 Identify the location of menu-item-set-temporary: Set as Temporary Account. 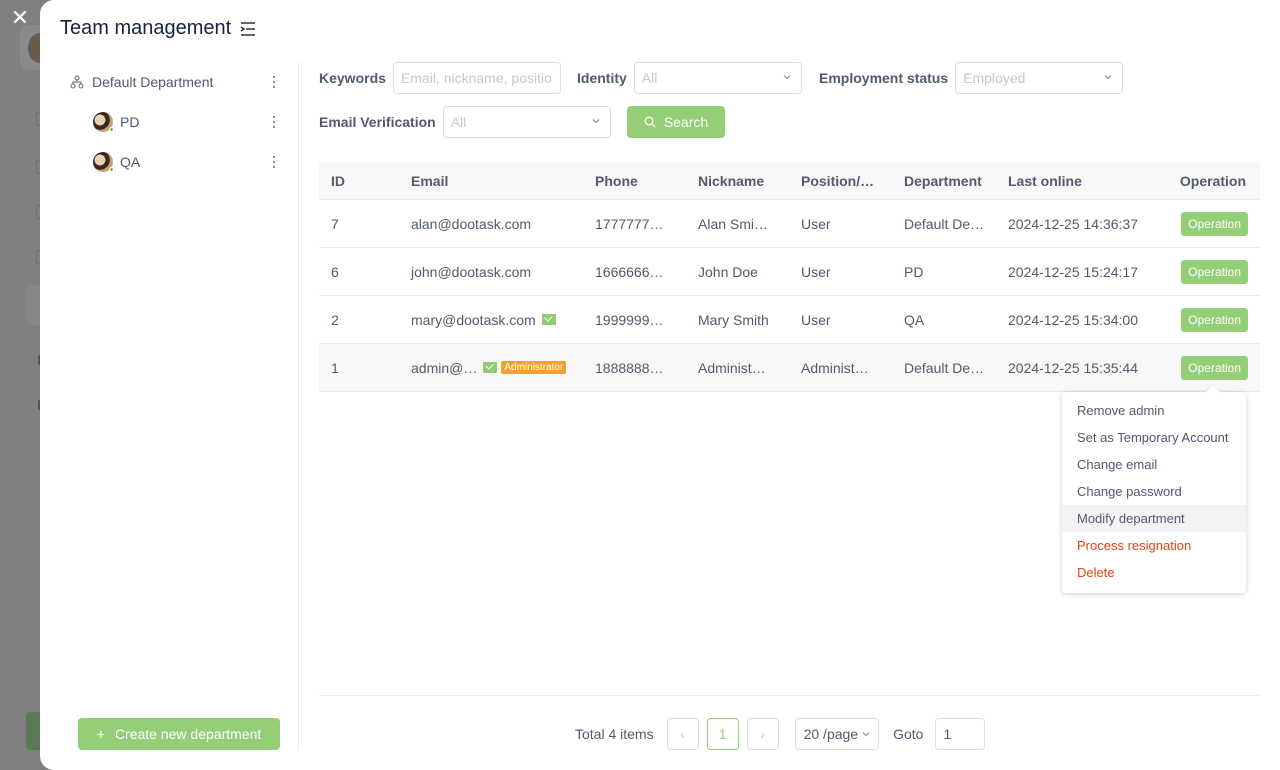
(1154, 437).